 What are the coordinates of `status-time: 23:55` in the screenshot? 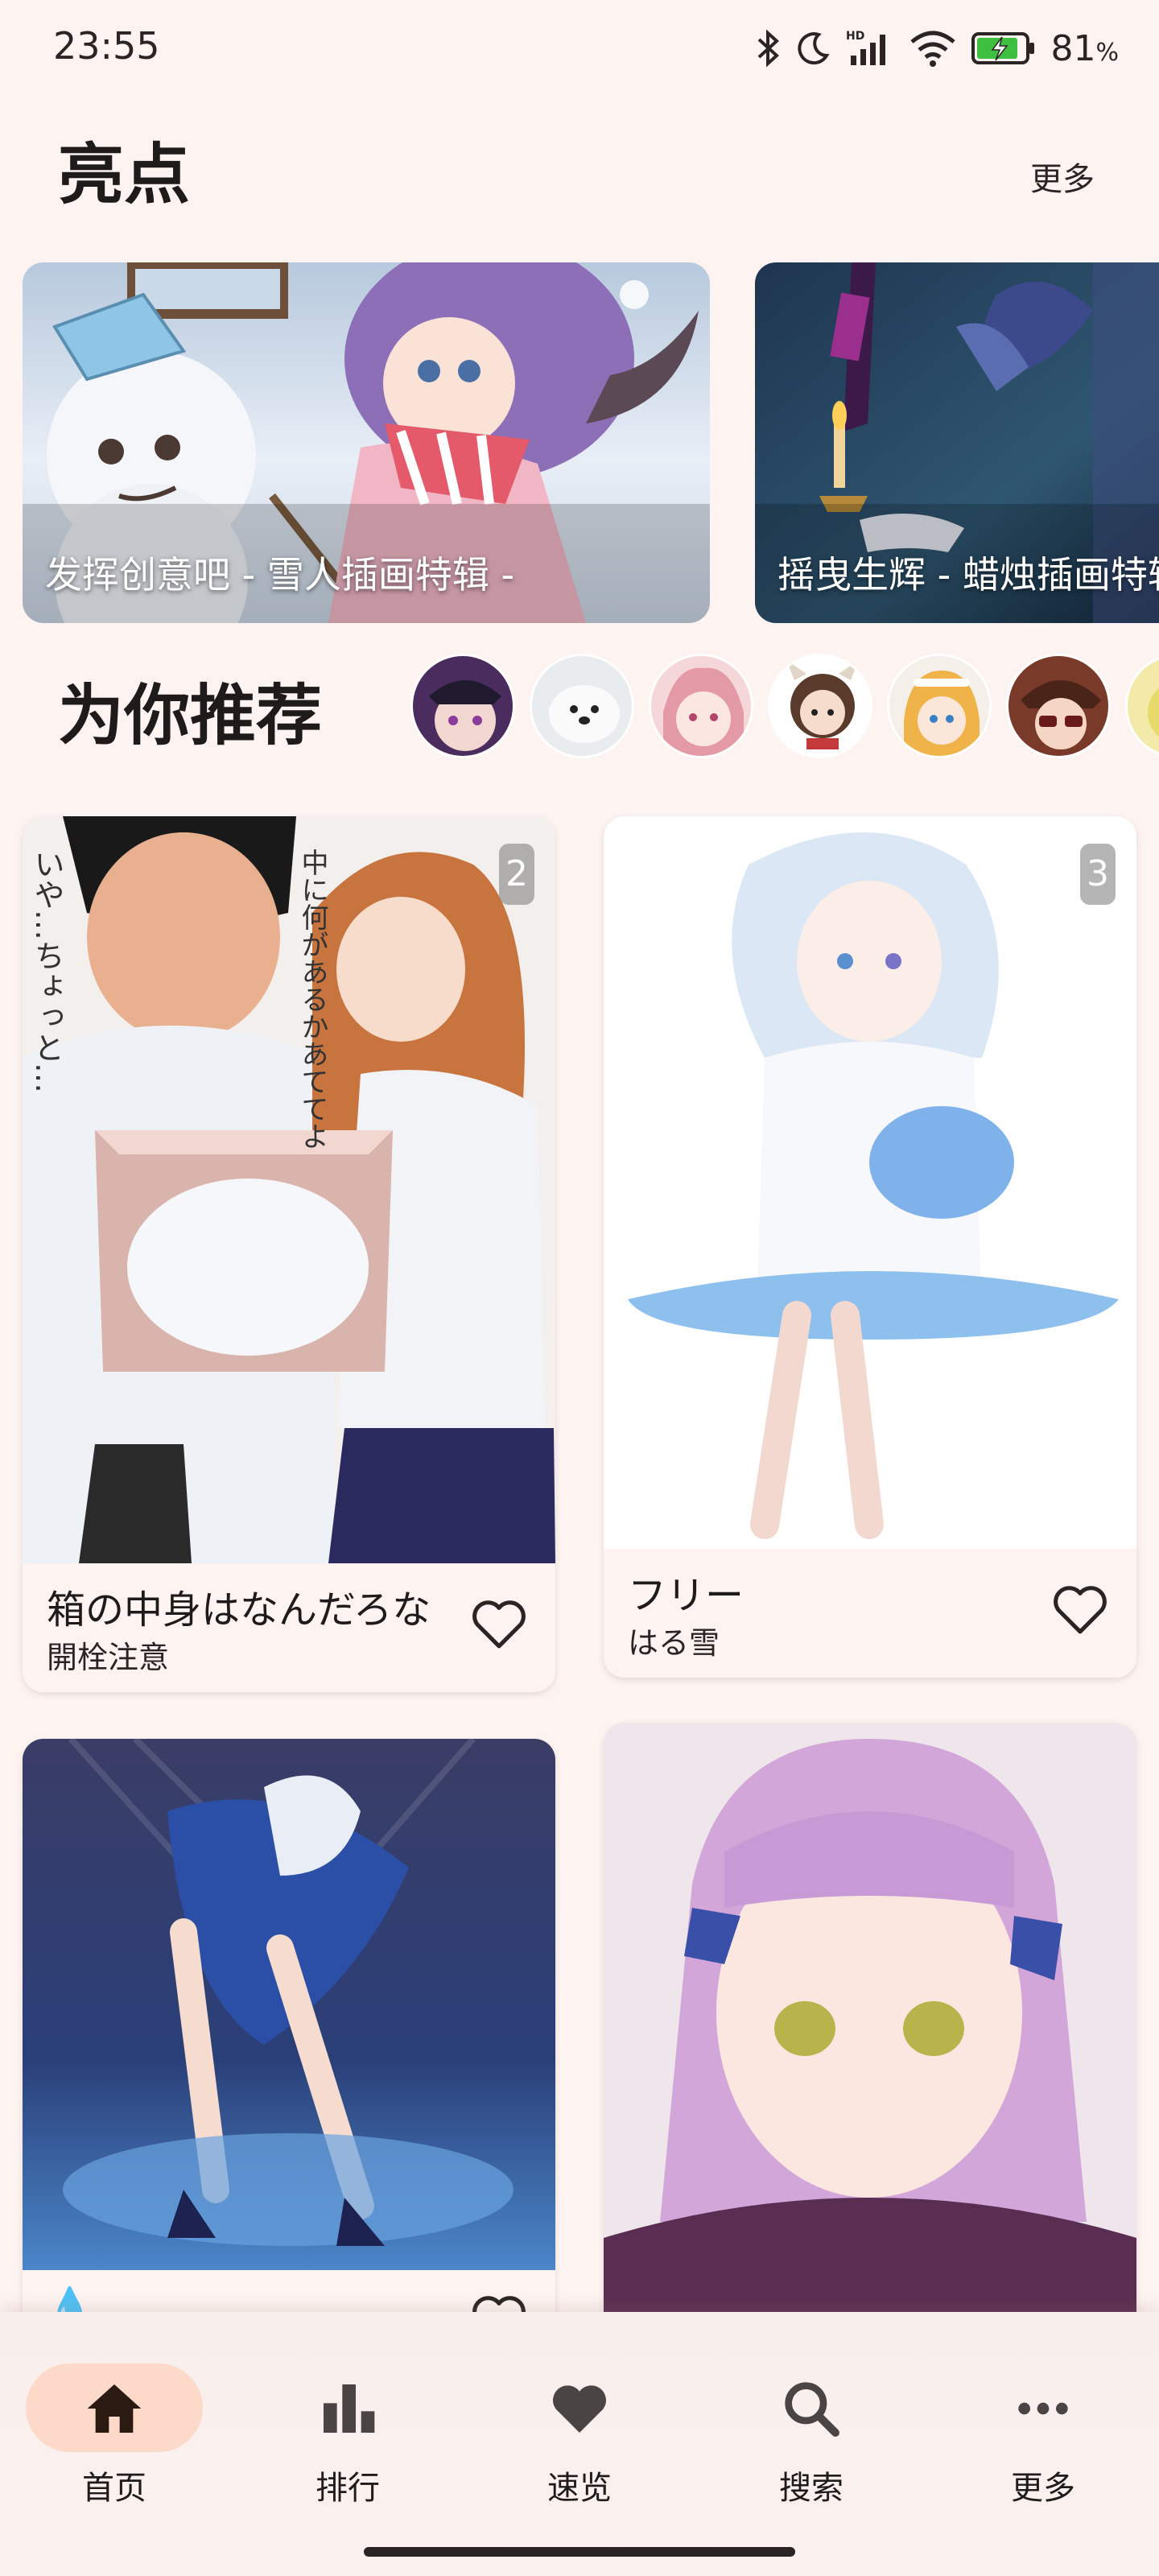 It's located at (106, 46).